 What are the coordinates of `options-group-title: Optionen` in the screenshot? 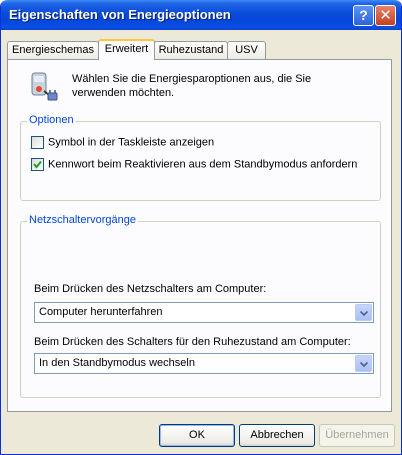 It's located at (51, 120).